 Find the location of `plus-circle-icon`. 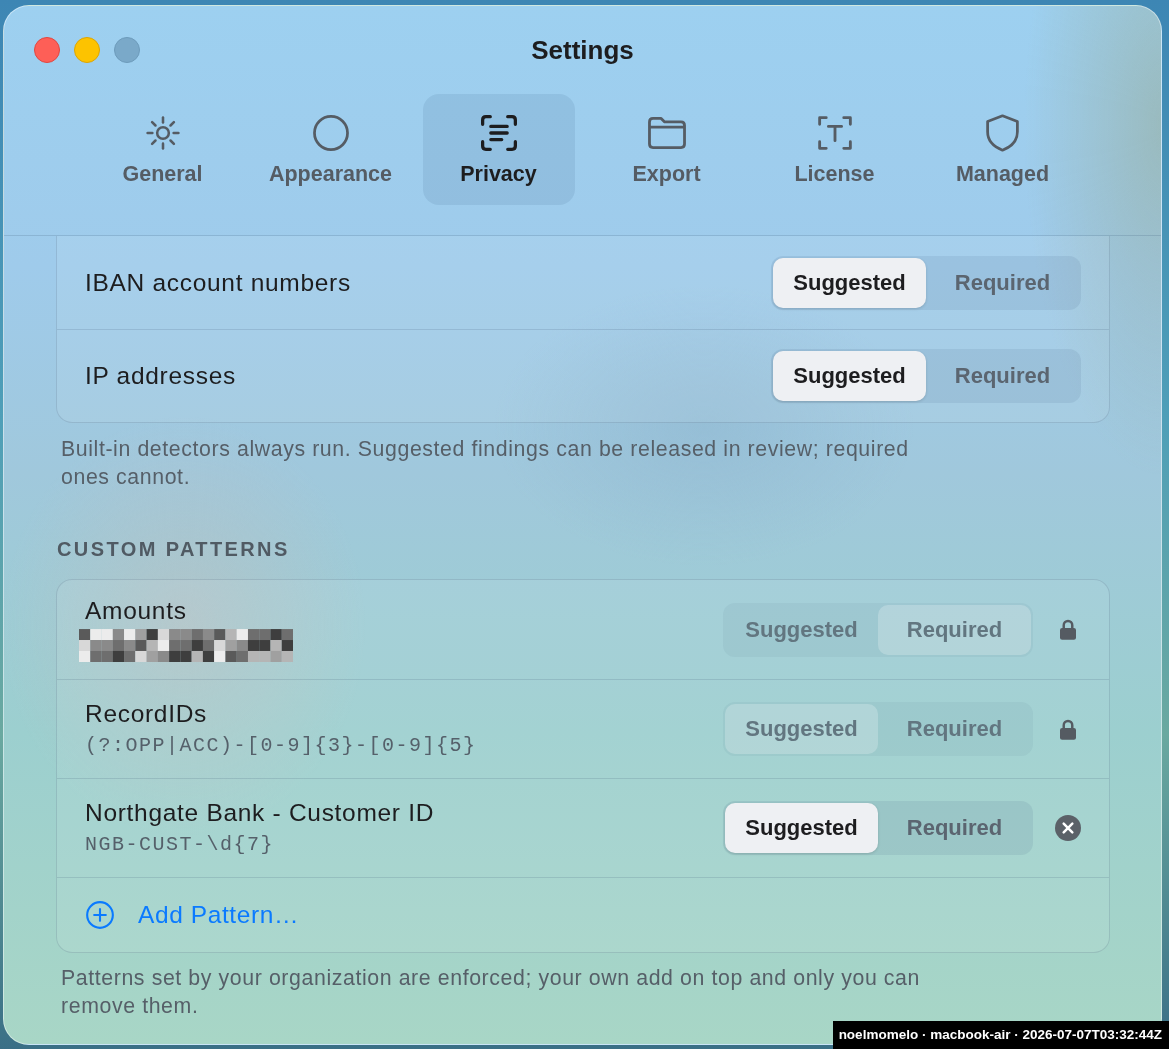

plus-circle-icon is located at coordinates (100, 915).